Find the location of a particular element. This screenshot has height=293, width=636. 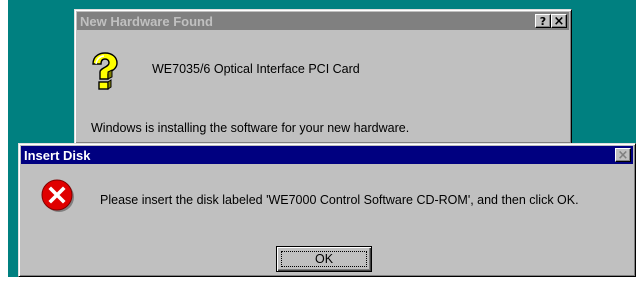

ok-button: OK is located at coordinates (324, 259).